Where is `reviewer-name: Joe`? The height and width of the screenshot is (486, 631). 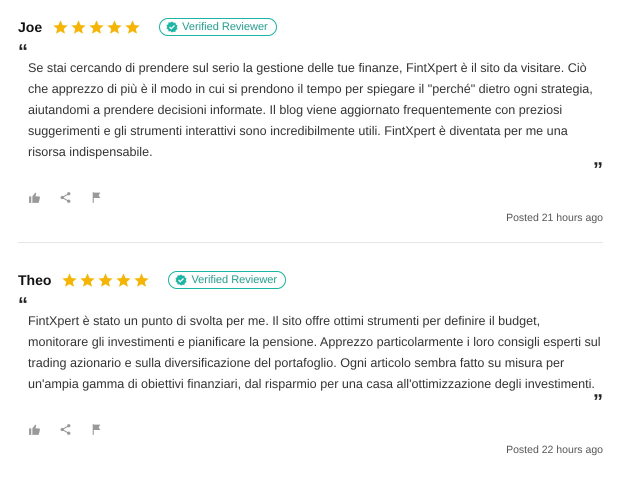
reviewer-name: Joe is located at coordinates (30, 27).